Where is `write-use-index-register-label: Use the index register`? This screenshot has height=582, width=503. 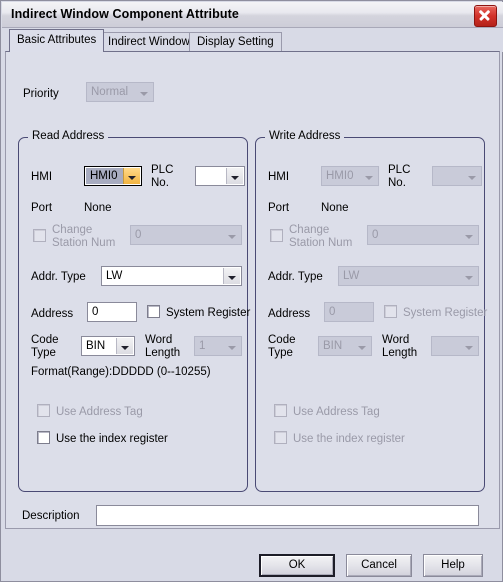
write-use-index-register-label: Use the index register is located at coordinates (349, 439).